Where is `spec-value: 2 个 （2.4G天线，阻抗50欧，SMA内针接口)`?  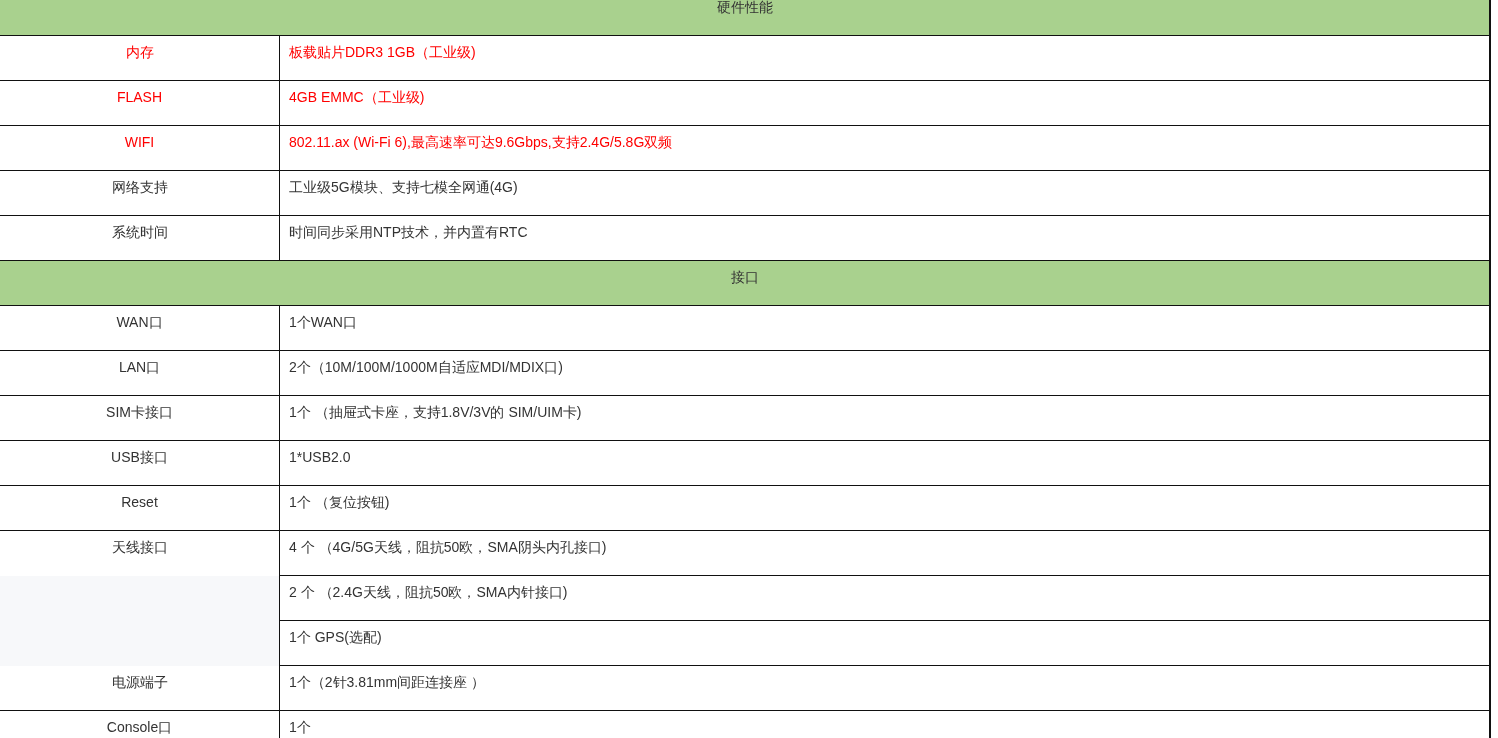
spec-value: 2 个 （2.4G天线，阻抗50欧，SMA内针接口) is located at coordinates (428, 592).